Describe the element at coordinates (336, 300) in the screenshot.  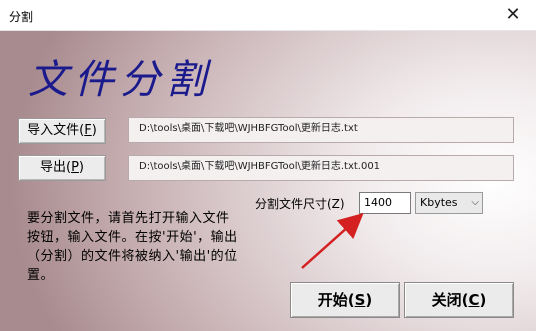
I see `start-label: 开始(` at that location.